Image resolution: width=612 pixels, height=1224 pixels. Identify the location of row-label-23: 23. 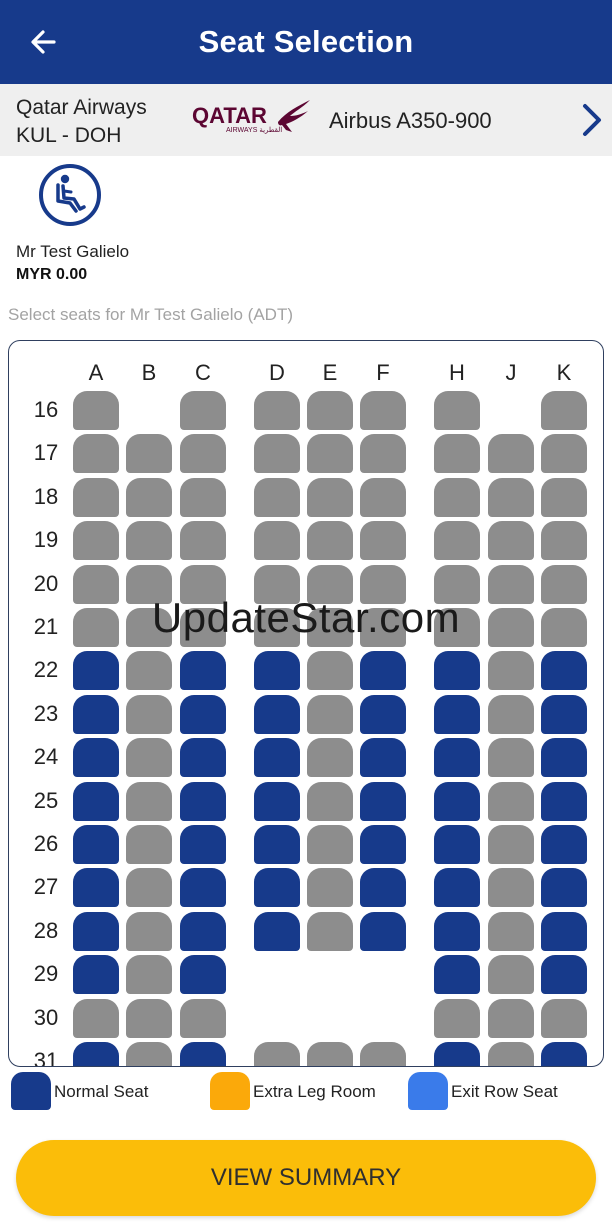
(46, 713).